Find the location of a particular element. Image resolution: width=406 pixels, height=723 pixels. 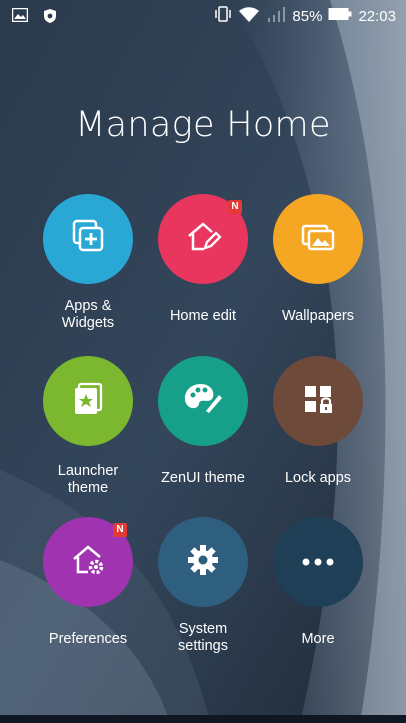

tile-system-settings: System settings is located at coordinates (203, 586).